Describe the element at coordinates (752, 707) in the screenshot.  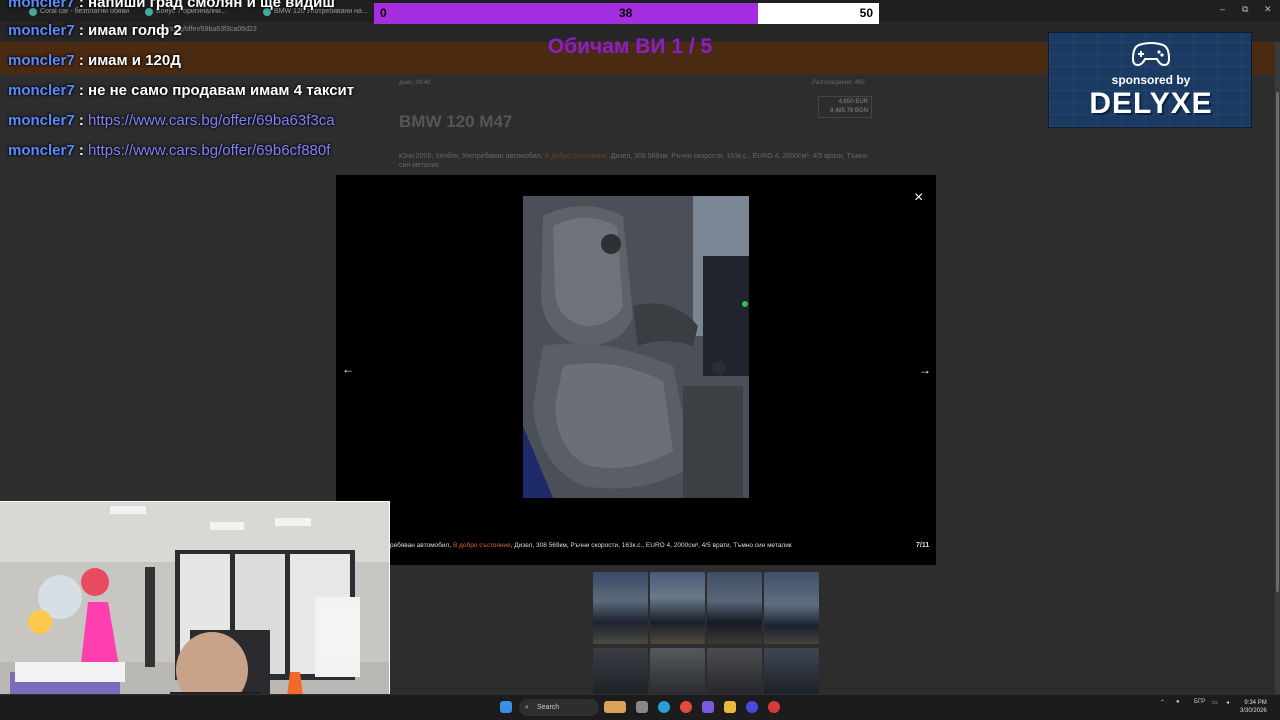
I see `obs-icon` at that location.